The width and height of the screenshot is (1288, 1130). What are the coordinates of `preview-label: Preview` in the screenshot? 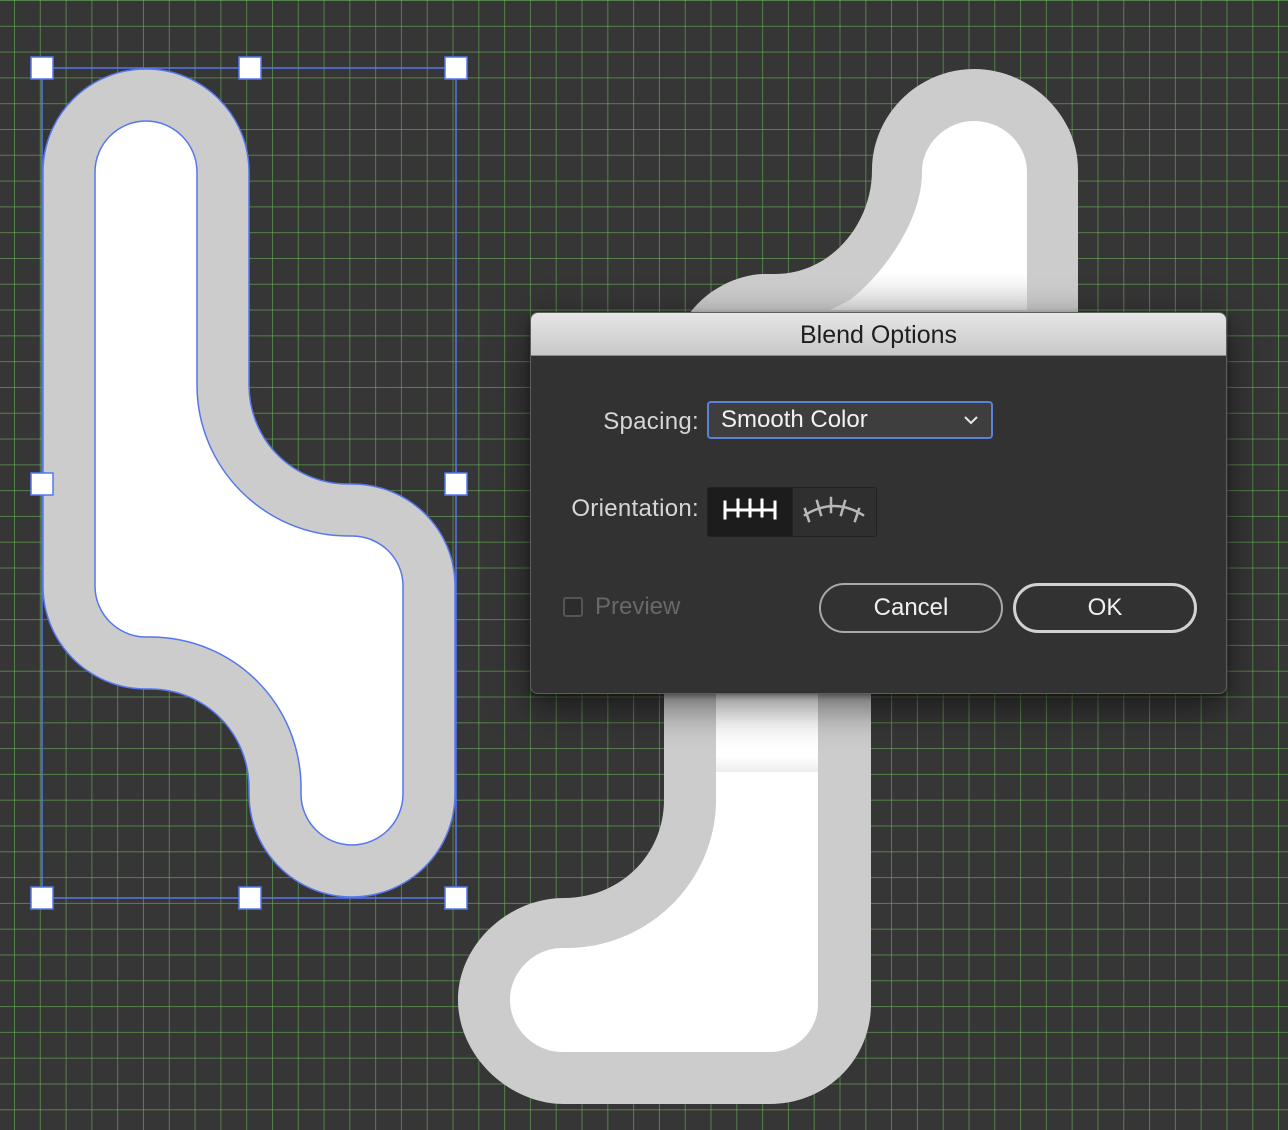 It's located at (638, 606).